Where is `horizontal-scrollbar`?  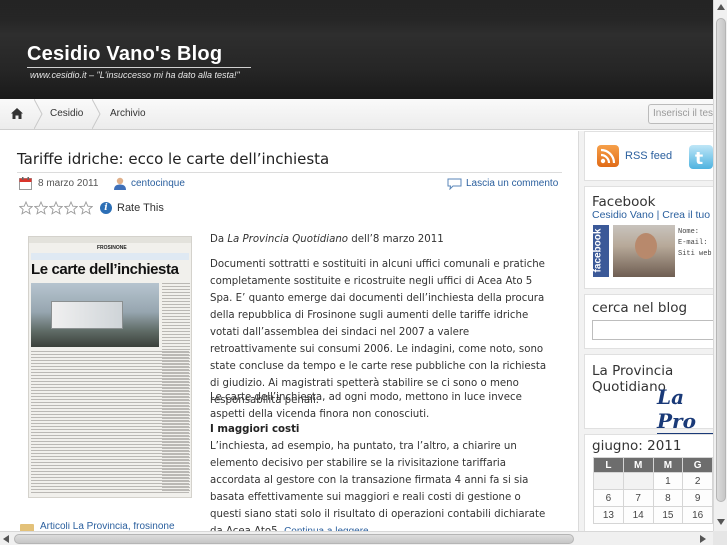
horizontal-scrollbar is located at coordinates (356, 538).